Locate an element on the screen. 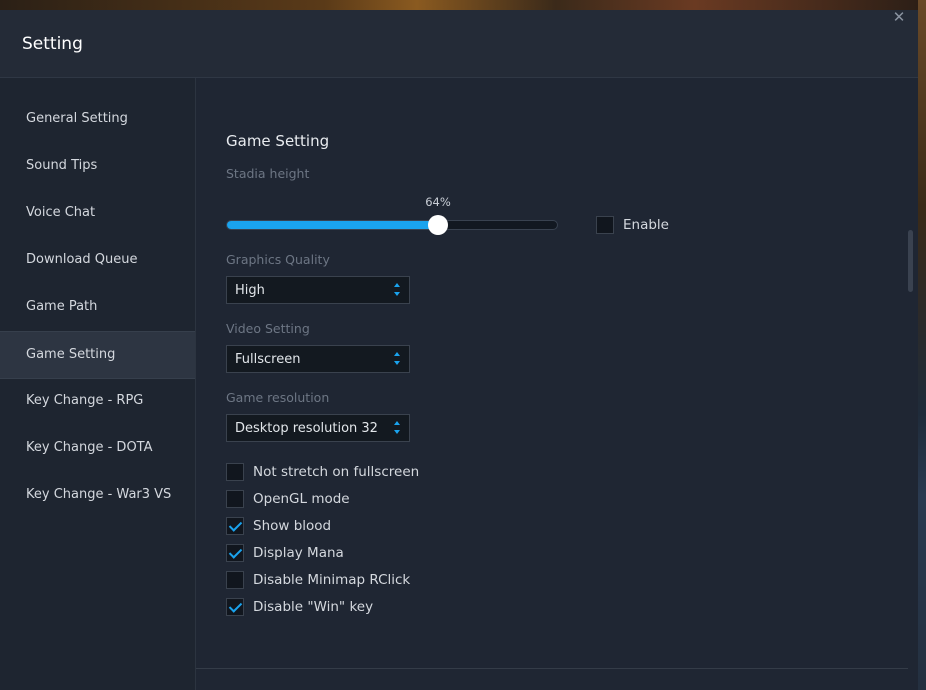 This screenshot has width=926, height=690. sidebar-item-general-setting: General Setting is located at coordinates (97, 119).